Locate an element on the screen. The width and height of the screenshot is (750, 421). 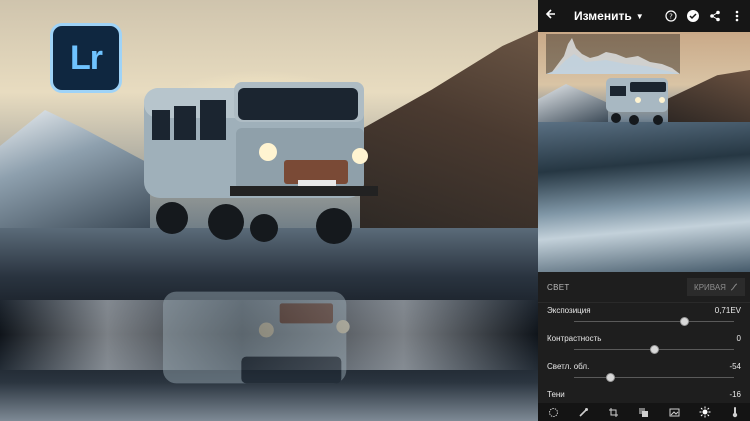
help-icon: ? is located at coordinates (670, 16).